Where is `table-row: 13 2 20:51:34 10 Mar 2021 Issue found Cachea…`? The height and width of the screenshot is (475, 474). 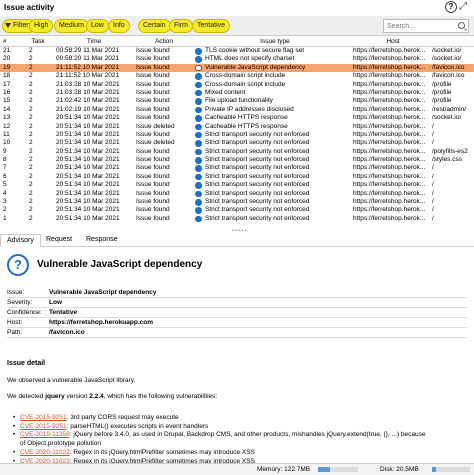
table-row: 13 2 20:51:34 10 Mar 2021 Issue found Cachea… is located at coordinates (237, 118).